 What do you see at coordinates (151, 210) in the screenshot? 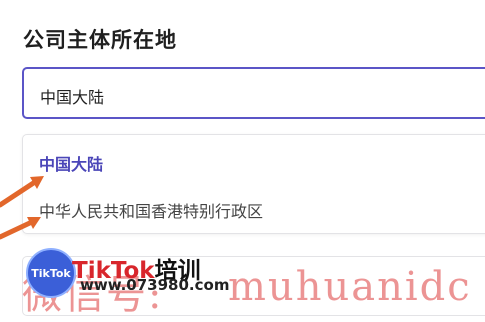
I see `option-hong-kong-sar: 中华人民共和国香港特别行政区` at bounding box center [151, 210].